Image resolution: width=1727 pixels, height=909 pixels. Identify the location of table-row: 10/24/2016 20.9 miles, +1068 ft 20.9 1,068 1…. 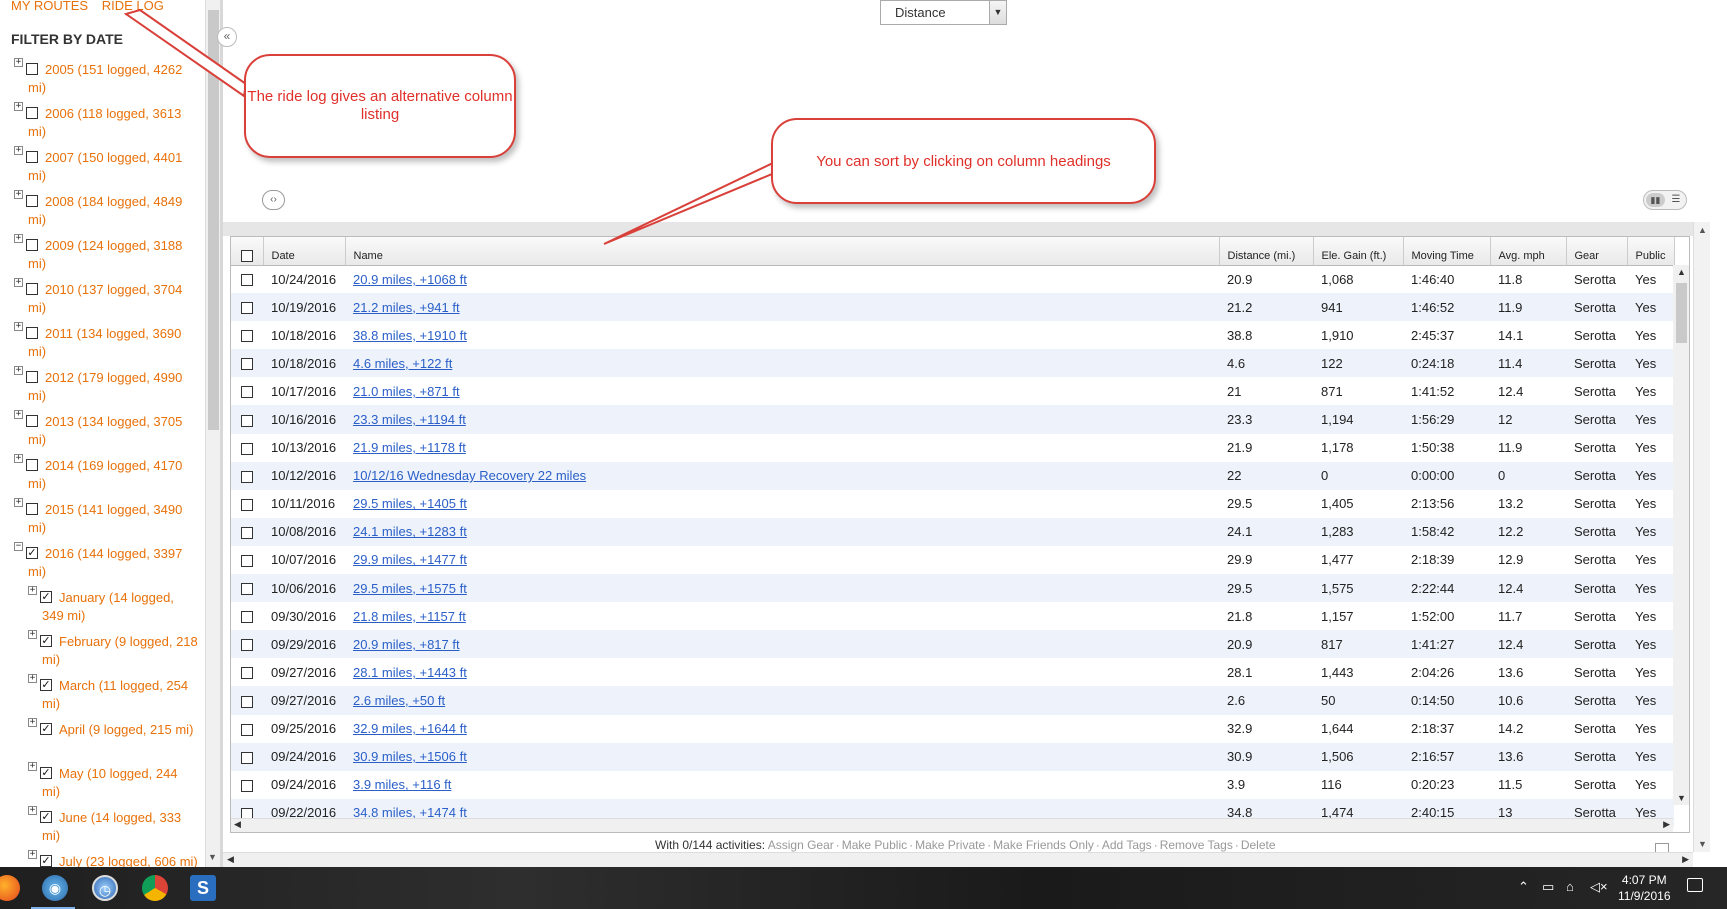
(952, 279).